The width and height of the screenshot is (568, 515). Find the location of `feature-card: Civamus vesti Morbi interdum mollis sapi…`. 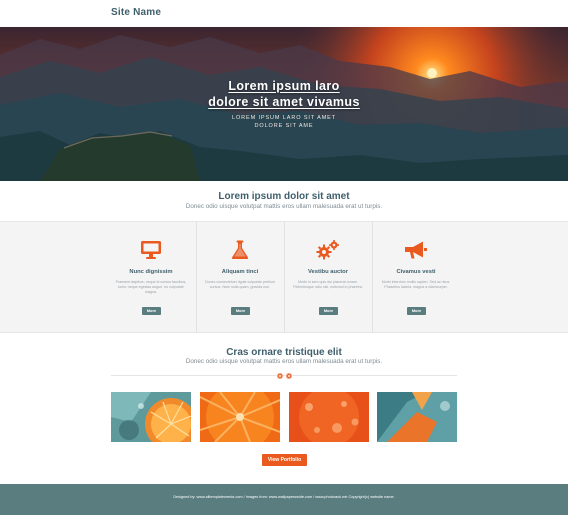

feature-card: Civamus vesti Morbi interdum mollis sapi… is located at coordinates (416, 277).